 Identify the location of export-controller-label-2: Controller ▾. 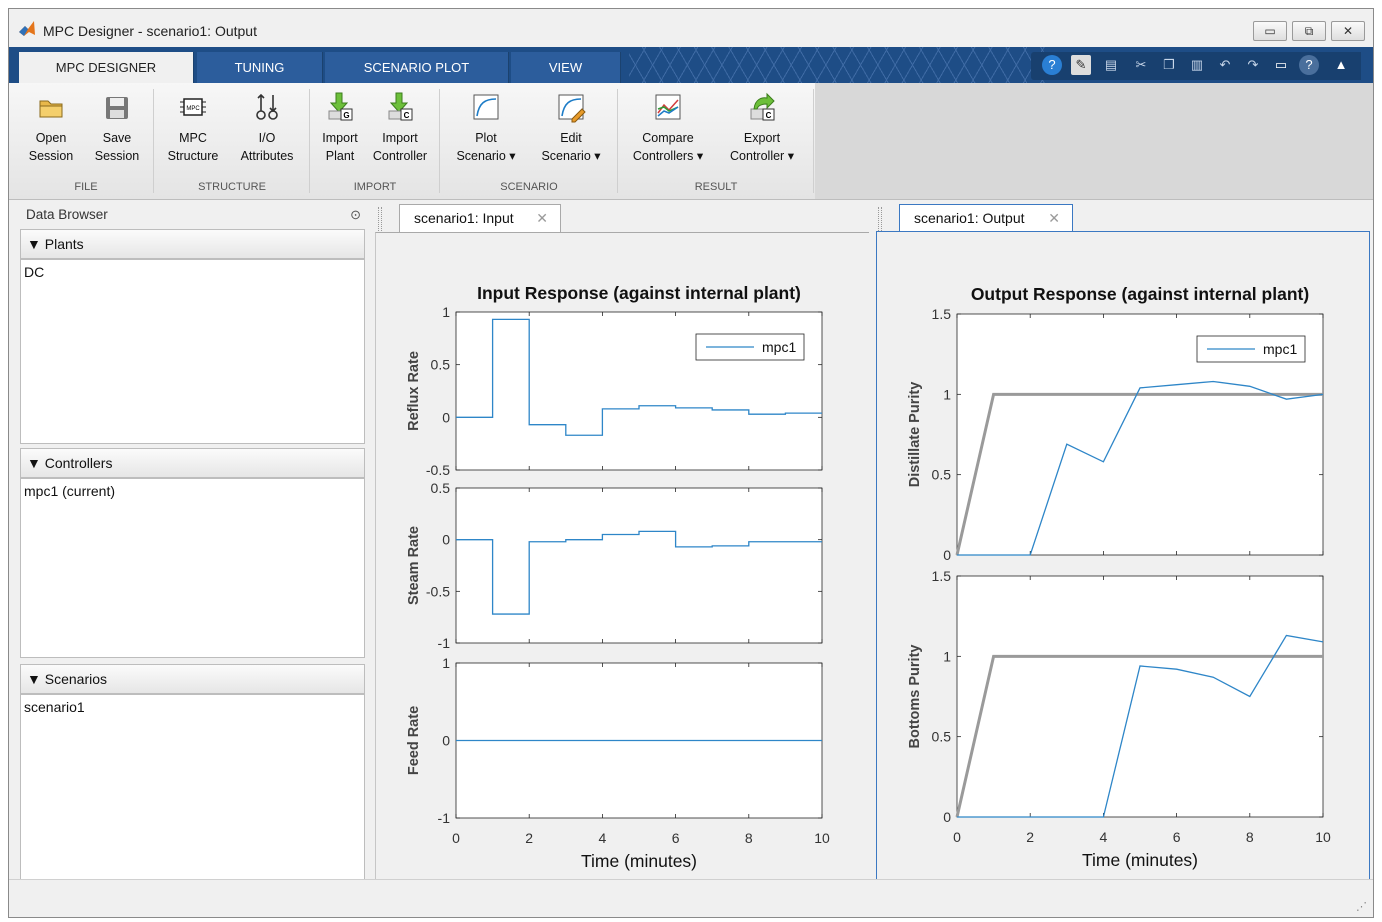
(762, 156).